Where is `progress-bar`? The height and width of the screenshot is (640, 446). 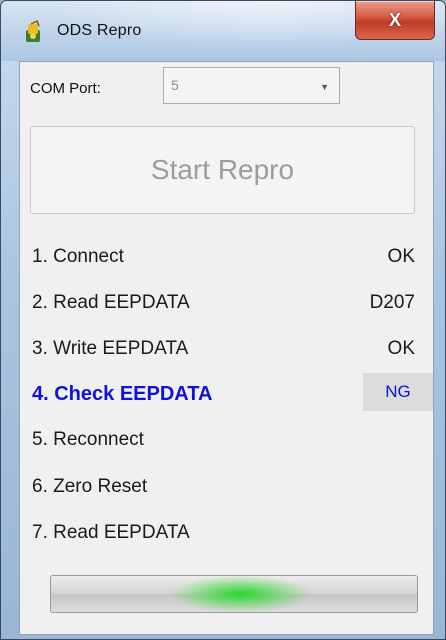
progress-bar is located at coordinates (234, 594).